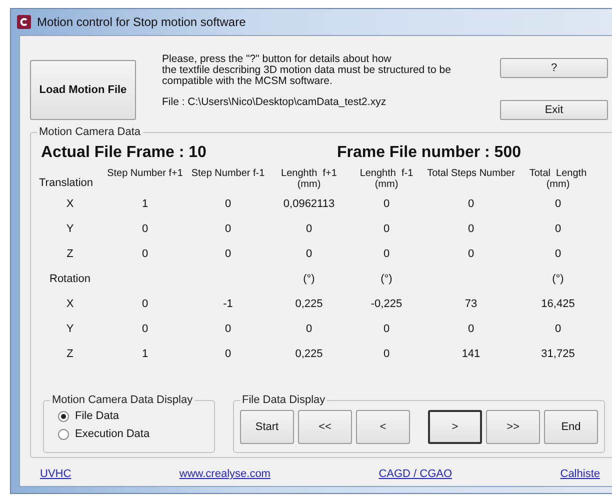  I want to click on file-path: File : C:\Users\Nico\Desktop\camData_test2.xyz, so click(275, 102).